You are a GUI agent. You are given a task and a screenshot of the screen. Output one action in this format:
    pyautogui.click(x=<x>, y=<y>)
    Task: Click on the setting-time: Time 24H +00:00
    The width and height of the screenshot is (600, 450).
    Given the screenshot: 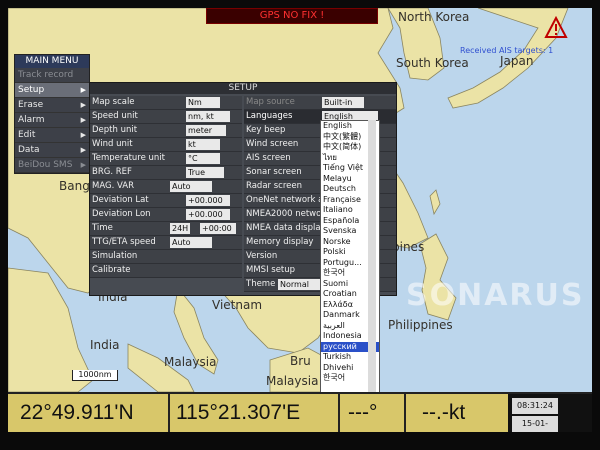 What is the action you would take?
    pyautogui.click(x=166, y=229)
    